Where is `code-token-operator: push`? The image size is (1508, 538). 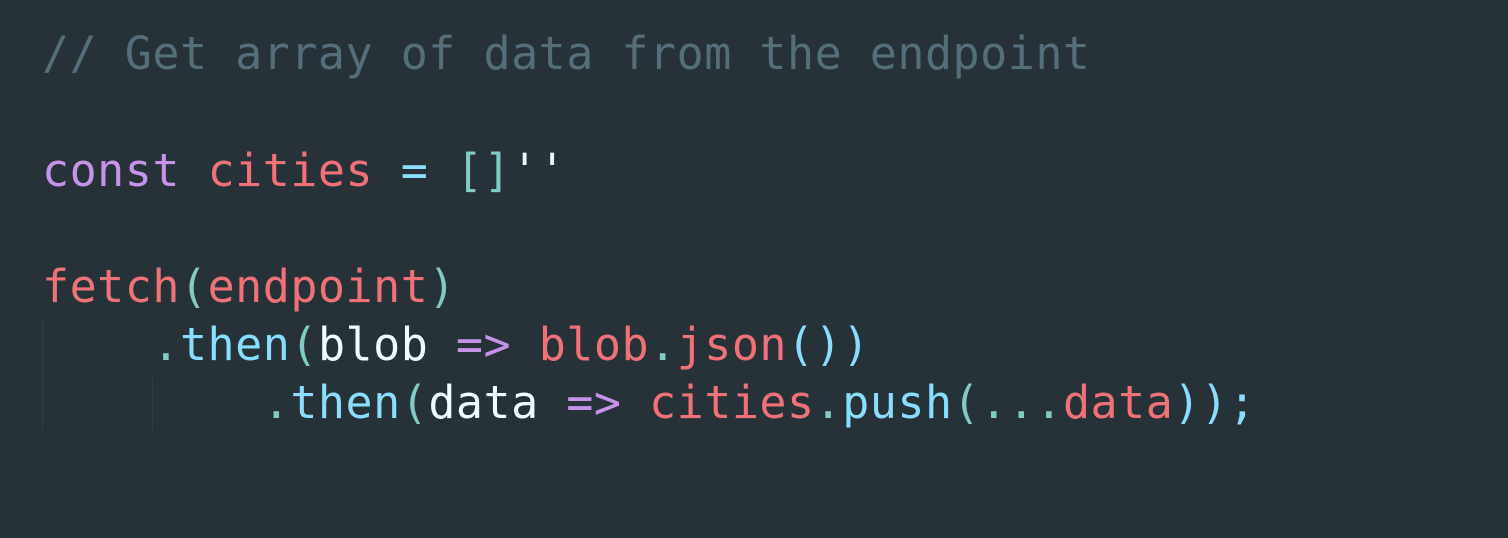 code-token-operator: push is located at coordinates (897, 402).